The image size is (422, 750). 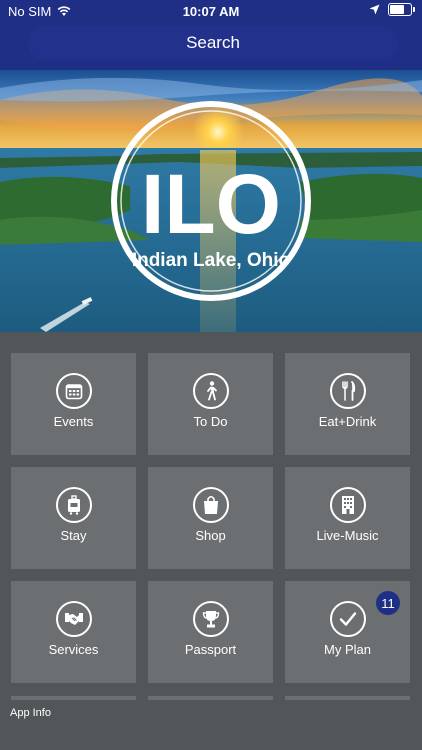 I want to click on tile-label: To Do, so click(x=210, y=421).